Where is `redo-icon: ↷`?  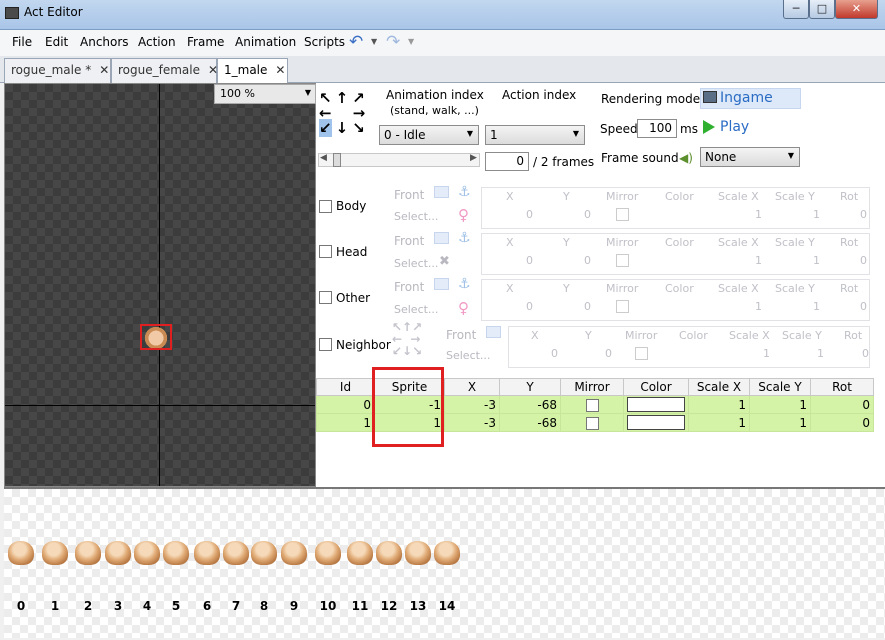 redo-icon: ↷ is located at coordinates (393, 42).